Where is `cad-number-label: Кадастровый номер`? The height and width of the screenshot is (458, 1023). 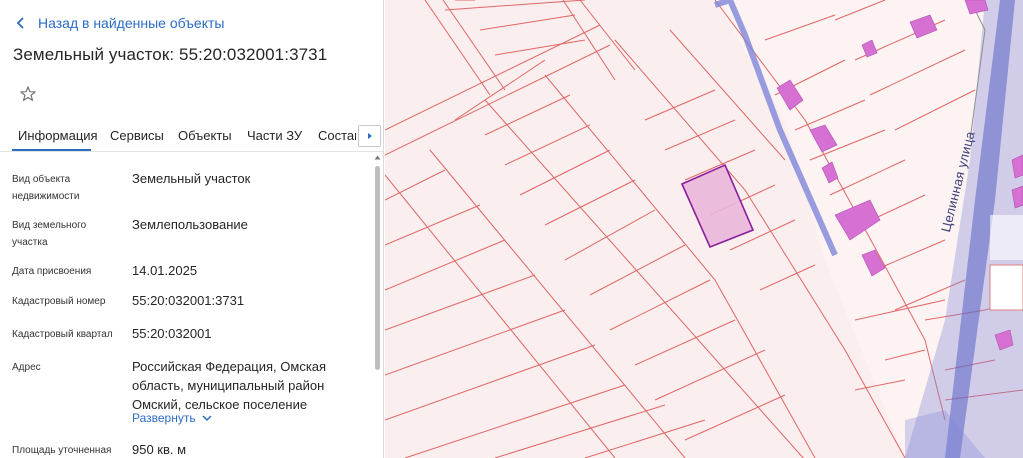 cad-number-label: Кадастровый номер is located at coordinates (59, 301).